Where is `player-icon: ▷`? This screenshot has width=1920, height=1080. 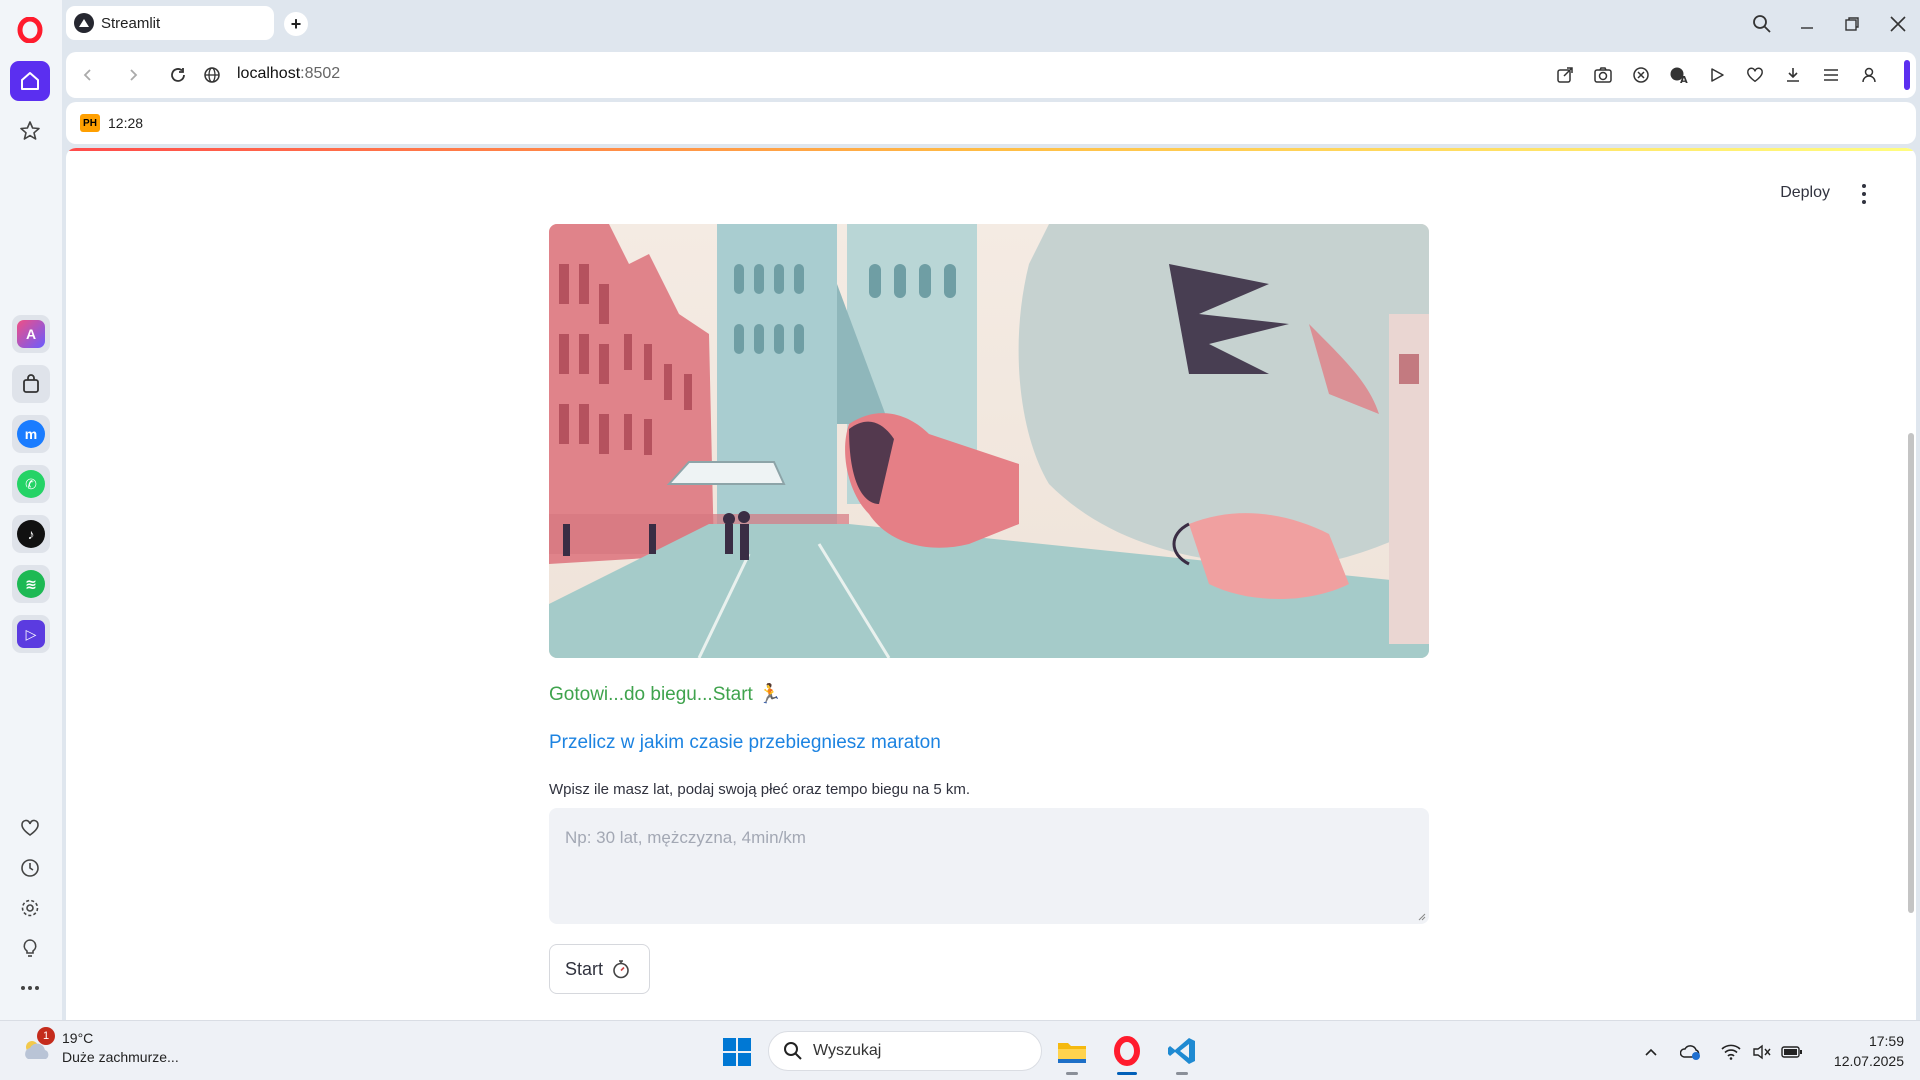 player-icon: ▷ is located at coordinates (31, 634).